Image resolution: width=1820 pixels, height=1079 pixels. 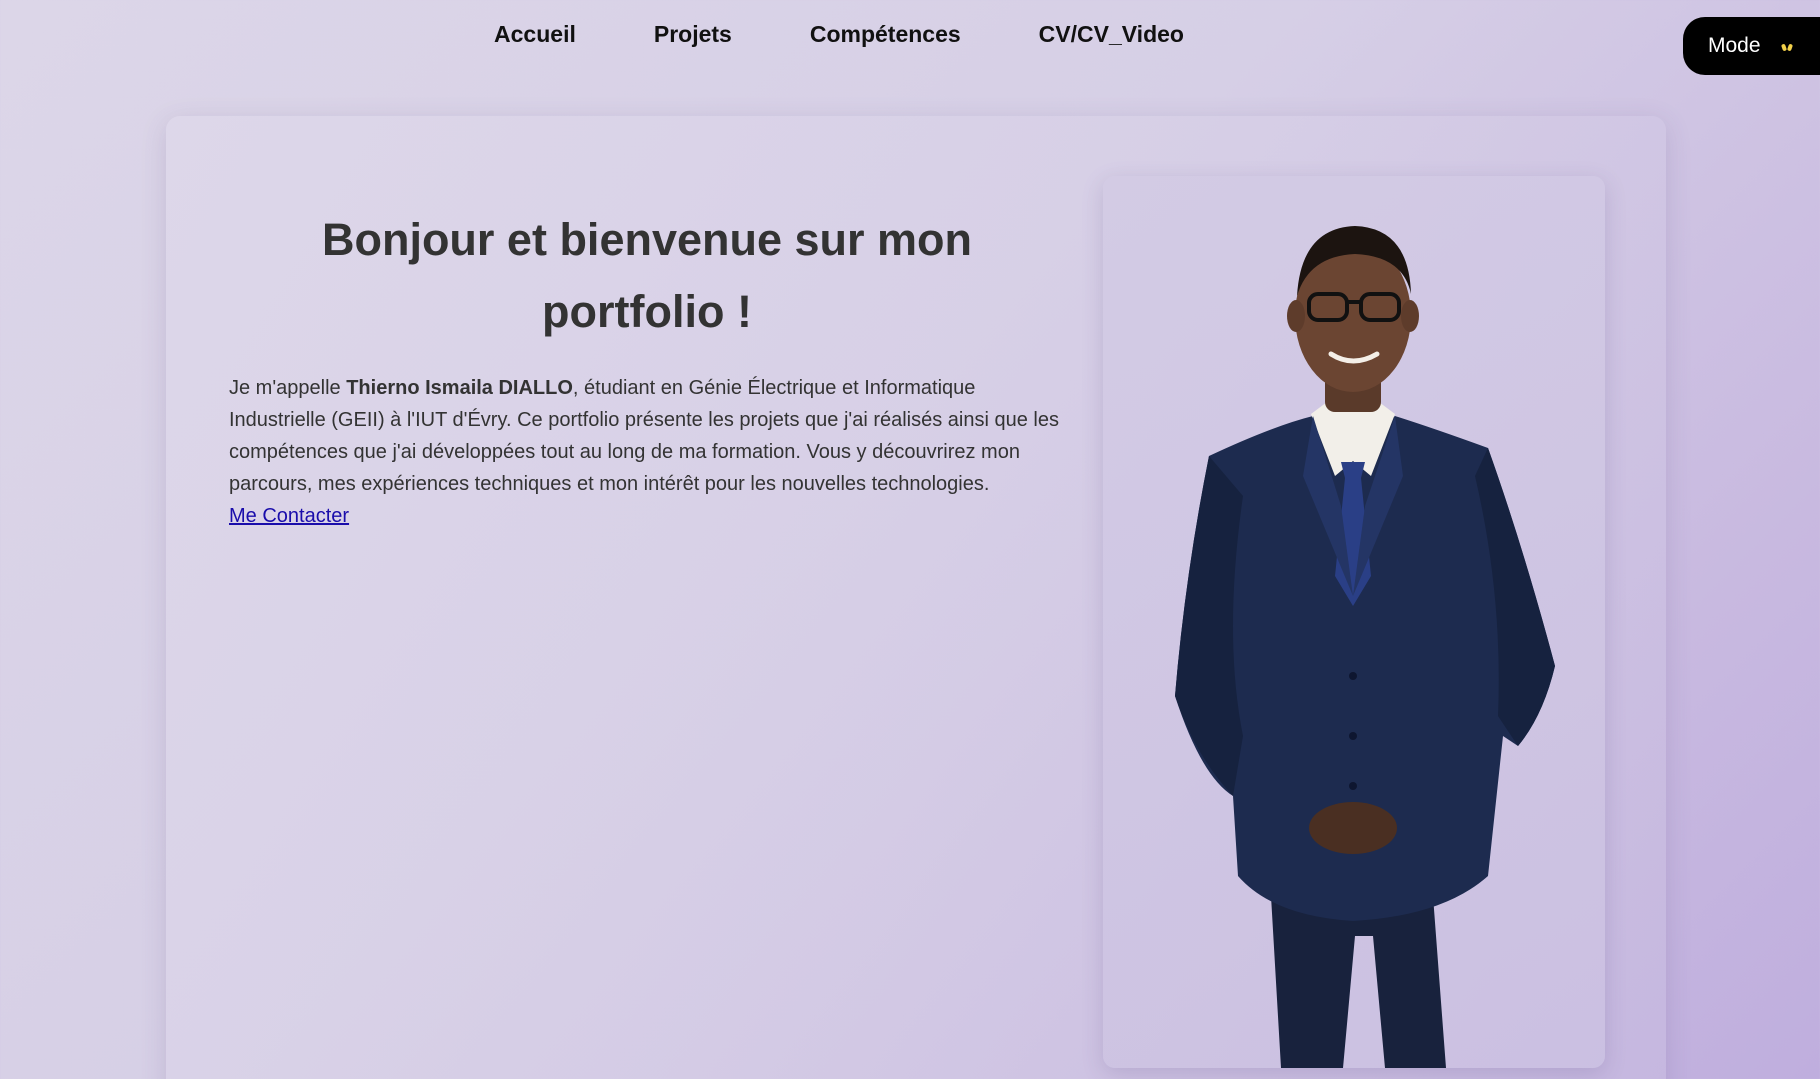 What do you see at coordinates (535, 34) in the screenshot?
I see `nav-link-accueil: Accueil` at bounding box center [535, 34].